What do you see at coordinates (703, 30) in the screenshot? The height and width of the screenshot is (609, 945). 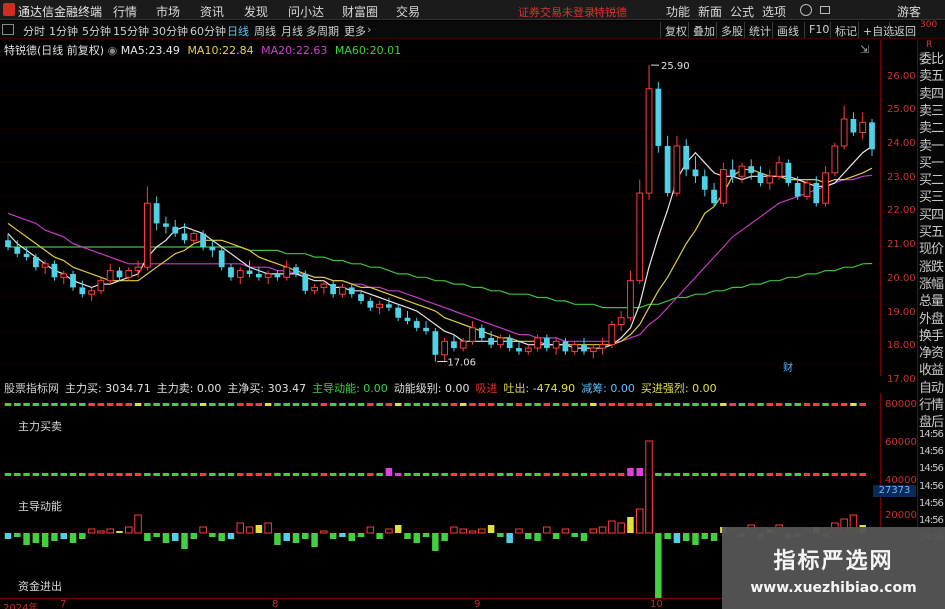 I see `toolbar-overlay: 叠加` at bounding box center [703, 30].